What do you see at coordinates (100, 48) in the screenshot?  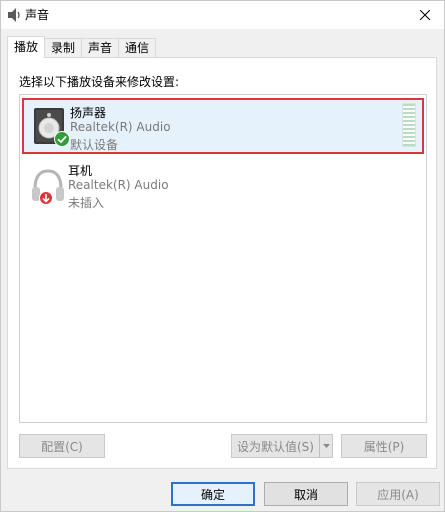 I see `tab-sounds: 声音` at bounding box center [100, 48].